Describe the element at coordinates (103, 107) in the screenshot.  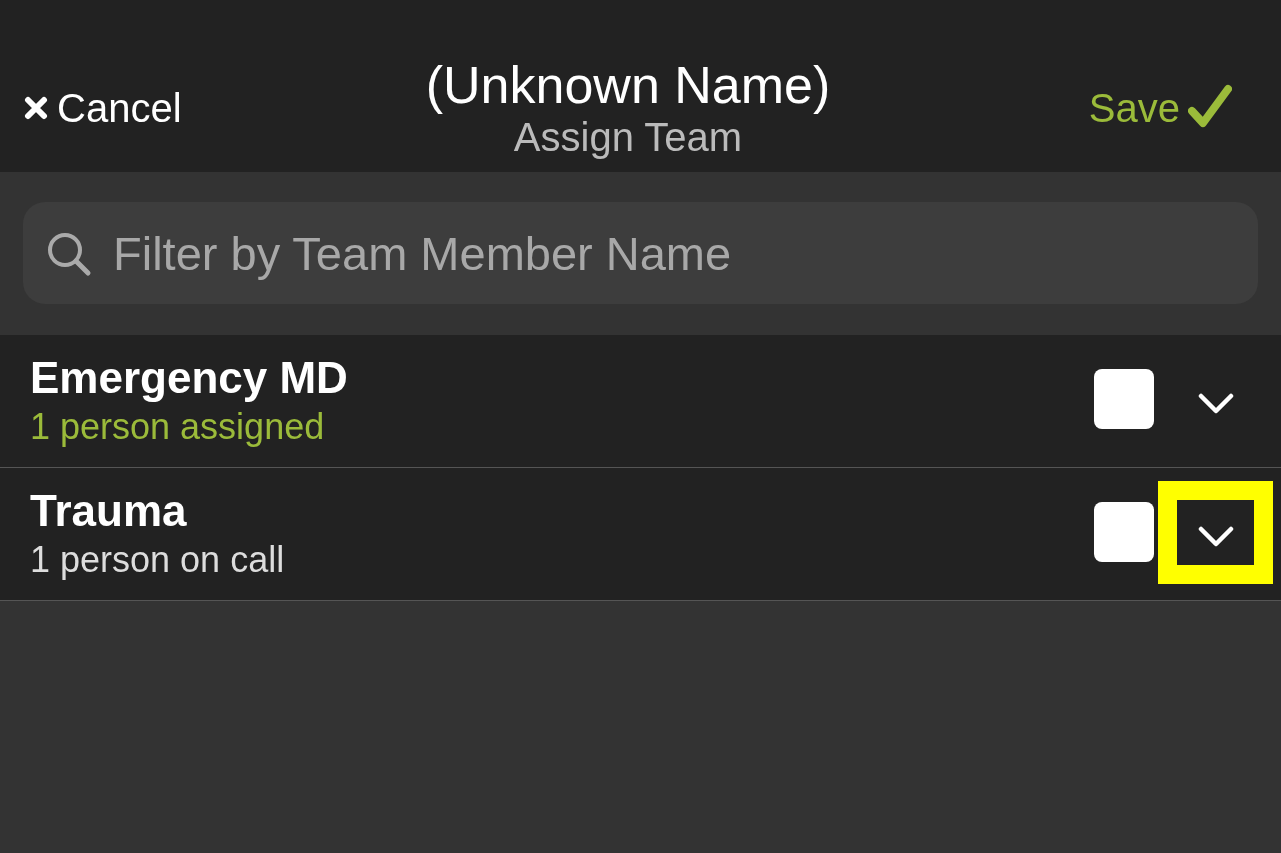
I see `cancel-button: Cancel` at that location.